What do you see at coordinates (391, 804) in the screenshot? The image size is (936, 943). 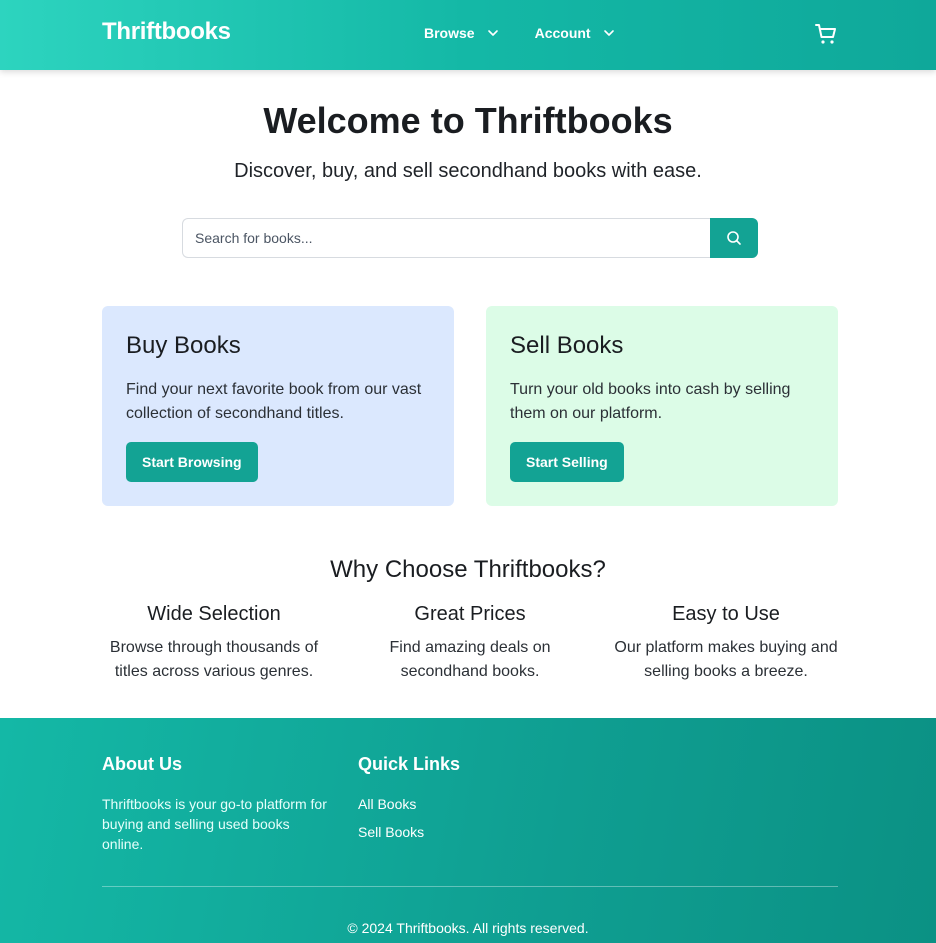 I see `footer-link-all-books: All Books` at bounding box center [391, 804].